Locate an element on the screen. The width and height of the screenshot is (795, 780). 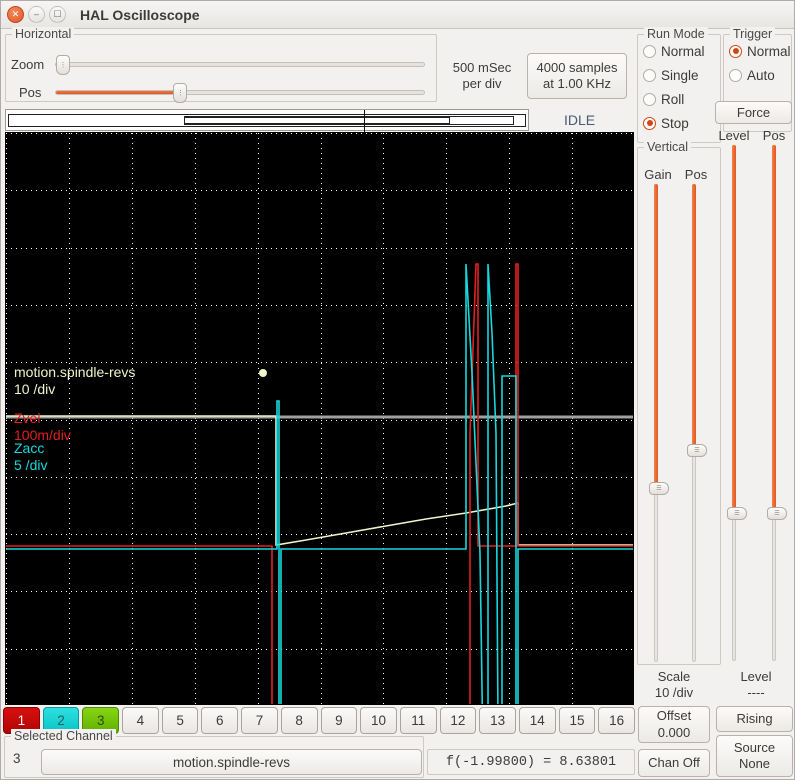
zoom-slider-row: Zoom ⋮ is located at coordinates (218, 65).